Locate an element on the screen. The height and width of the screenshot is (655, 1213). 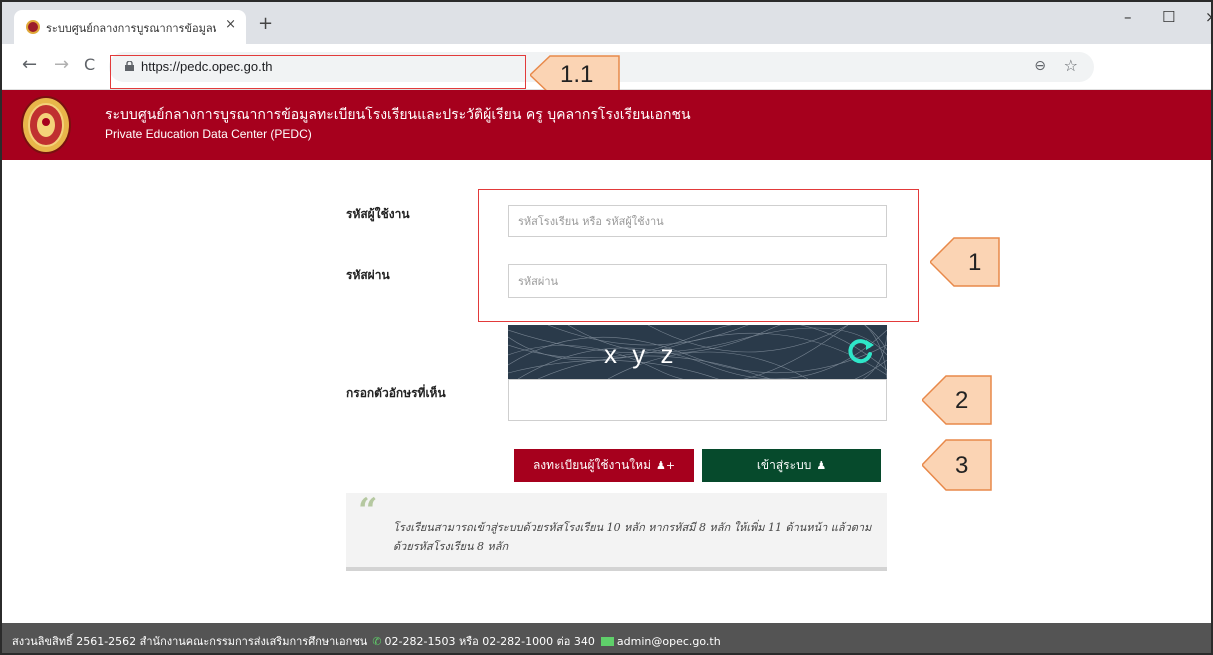
footer-phone: 02-282-1503 หรือ 02-282-1000 ต่อ 340 is located at coordinates (489, 641).